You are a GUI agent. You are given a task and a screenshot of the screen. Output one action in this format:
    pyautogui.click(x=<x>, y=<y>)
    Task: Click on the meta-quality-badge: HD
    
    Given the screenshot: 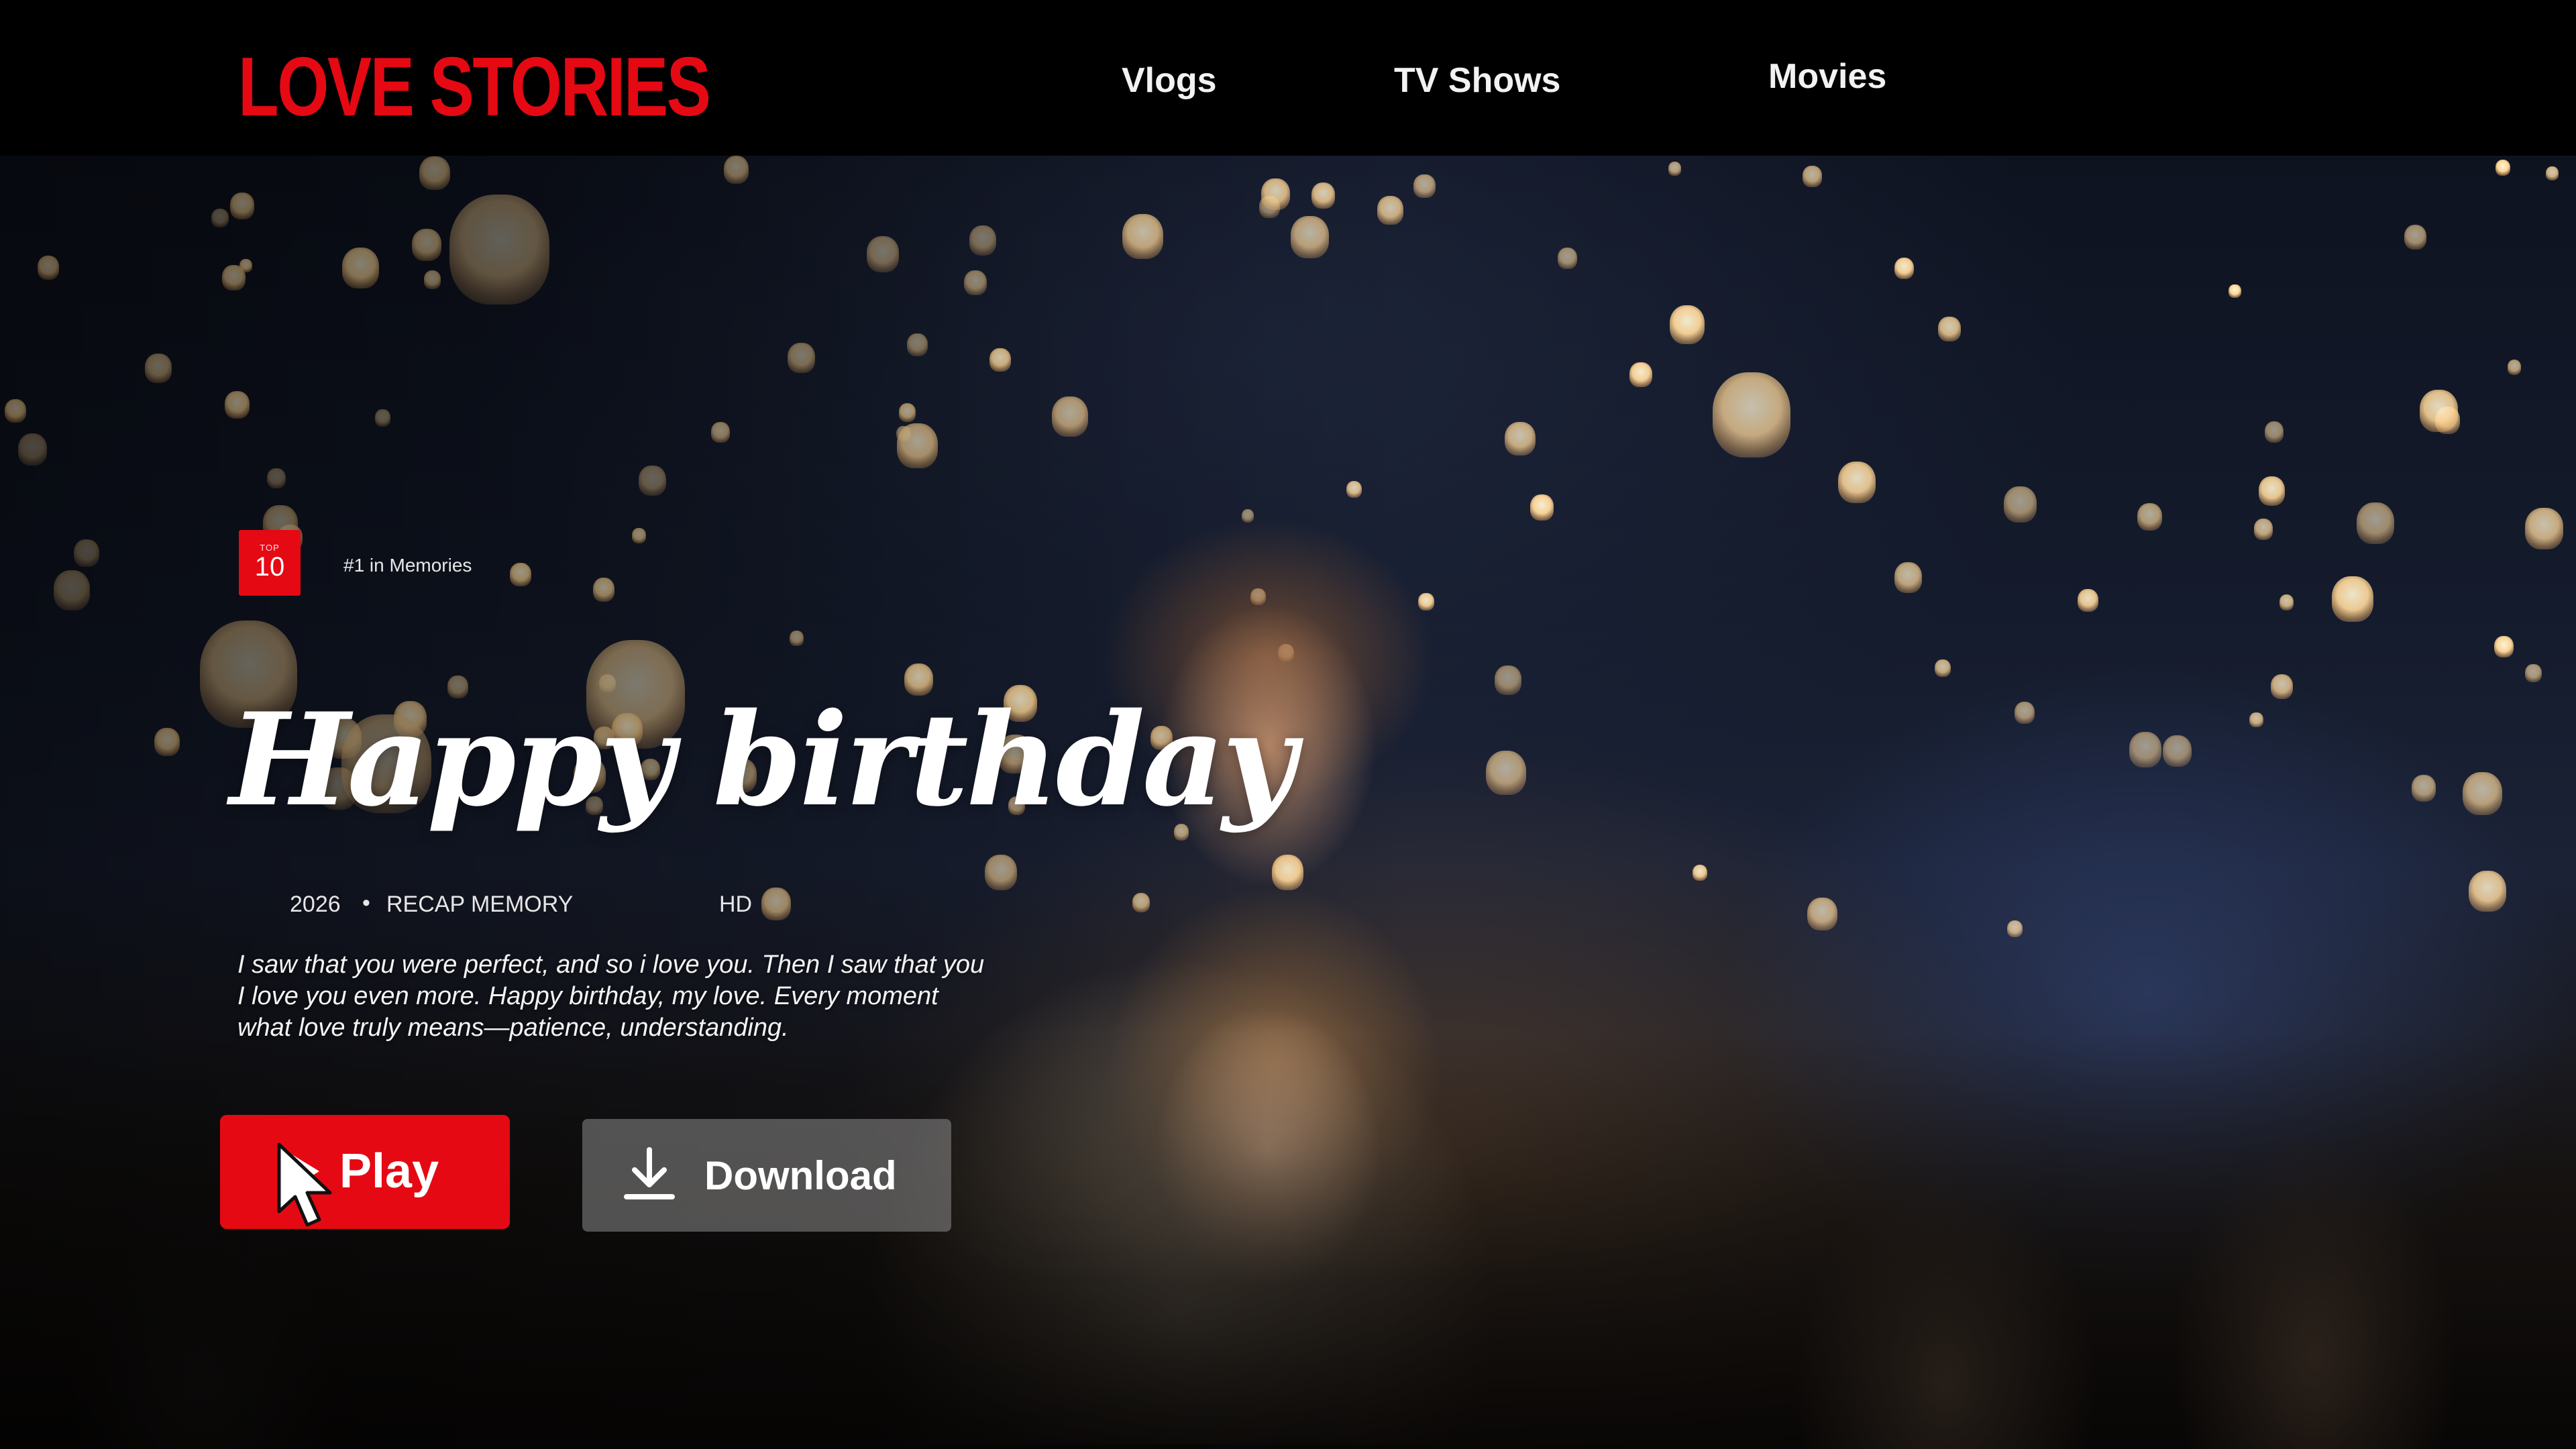 What is the action you would take?
    pyautogui.click(x=736, y=904)
    